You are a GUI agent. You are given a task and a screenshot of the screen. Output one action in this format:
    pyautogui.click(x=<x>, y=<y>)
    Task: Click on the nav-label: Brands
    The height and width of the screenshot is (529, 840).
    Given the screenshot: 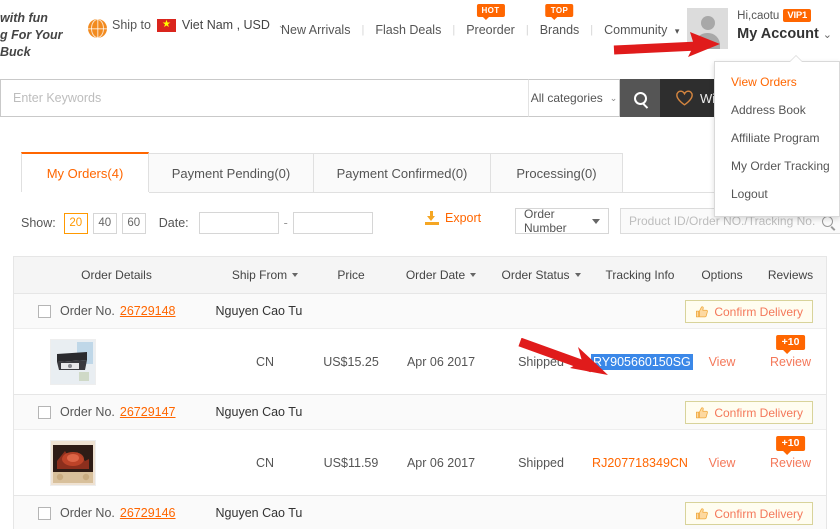 What is the action you would take?
    pyautogui.click(x=559, y=30)
    